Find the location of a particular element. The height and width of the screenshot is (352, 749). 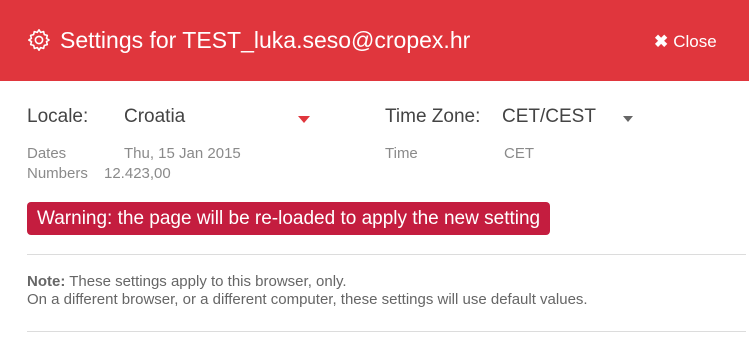

close-button: ✖ Close is located at coordinates (685, 42).